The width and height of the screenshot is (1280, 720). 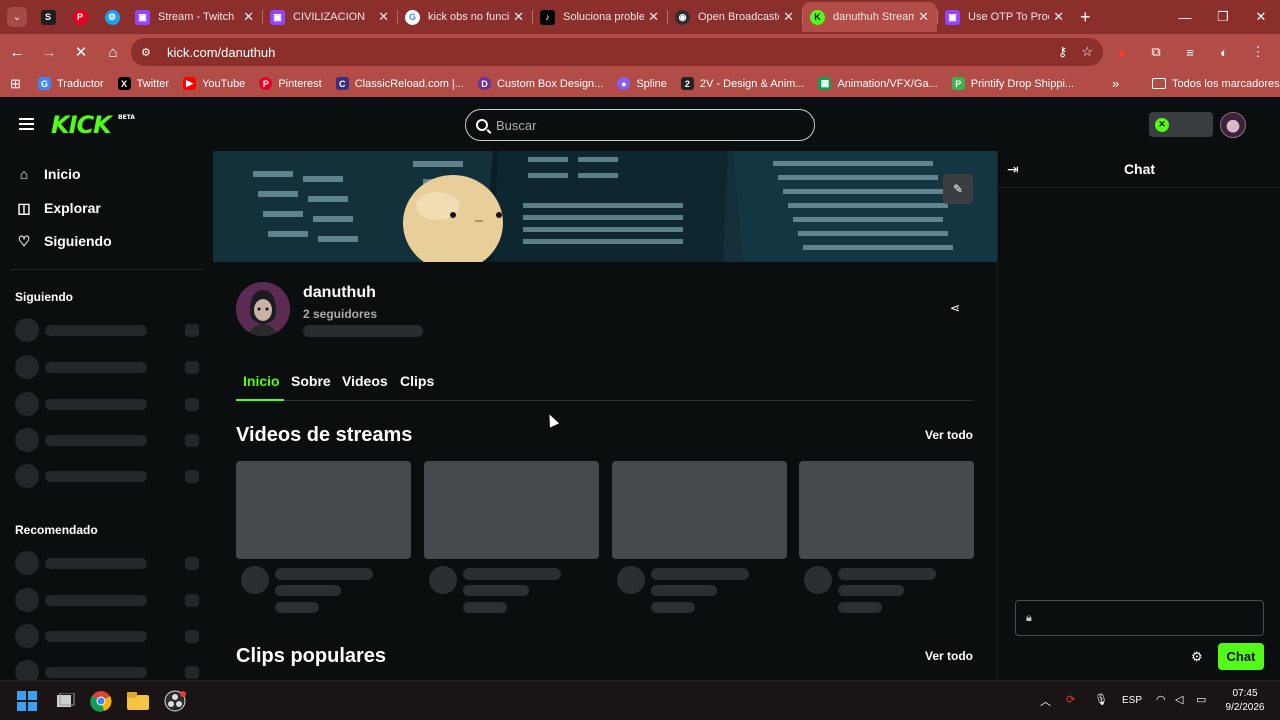 What do you see at coordinates (1223, 17) in the screenshot?
I see `restore-icon: ❐` at bounding box center [1223, 17].